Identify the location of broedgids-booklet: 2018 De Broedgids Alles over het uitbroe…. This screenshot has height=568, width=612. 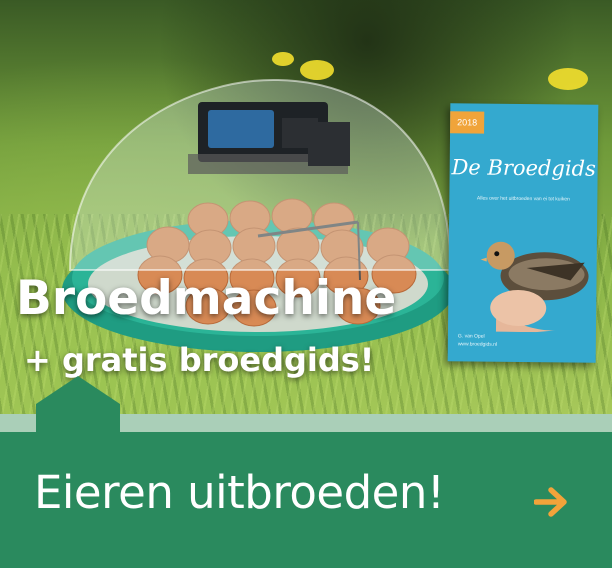
(523, 233).